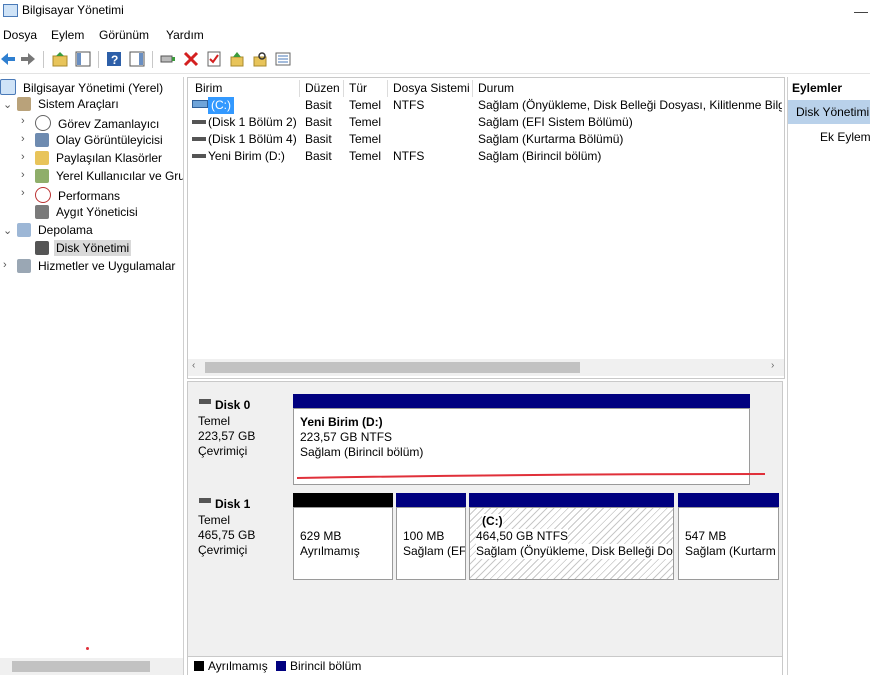 The height and width of the screenshot is (675, 870). Describe the element at coordinates (67, 35) in the screenshot. I see `menu-action: Eylem` at that location.